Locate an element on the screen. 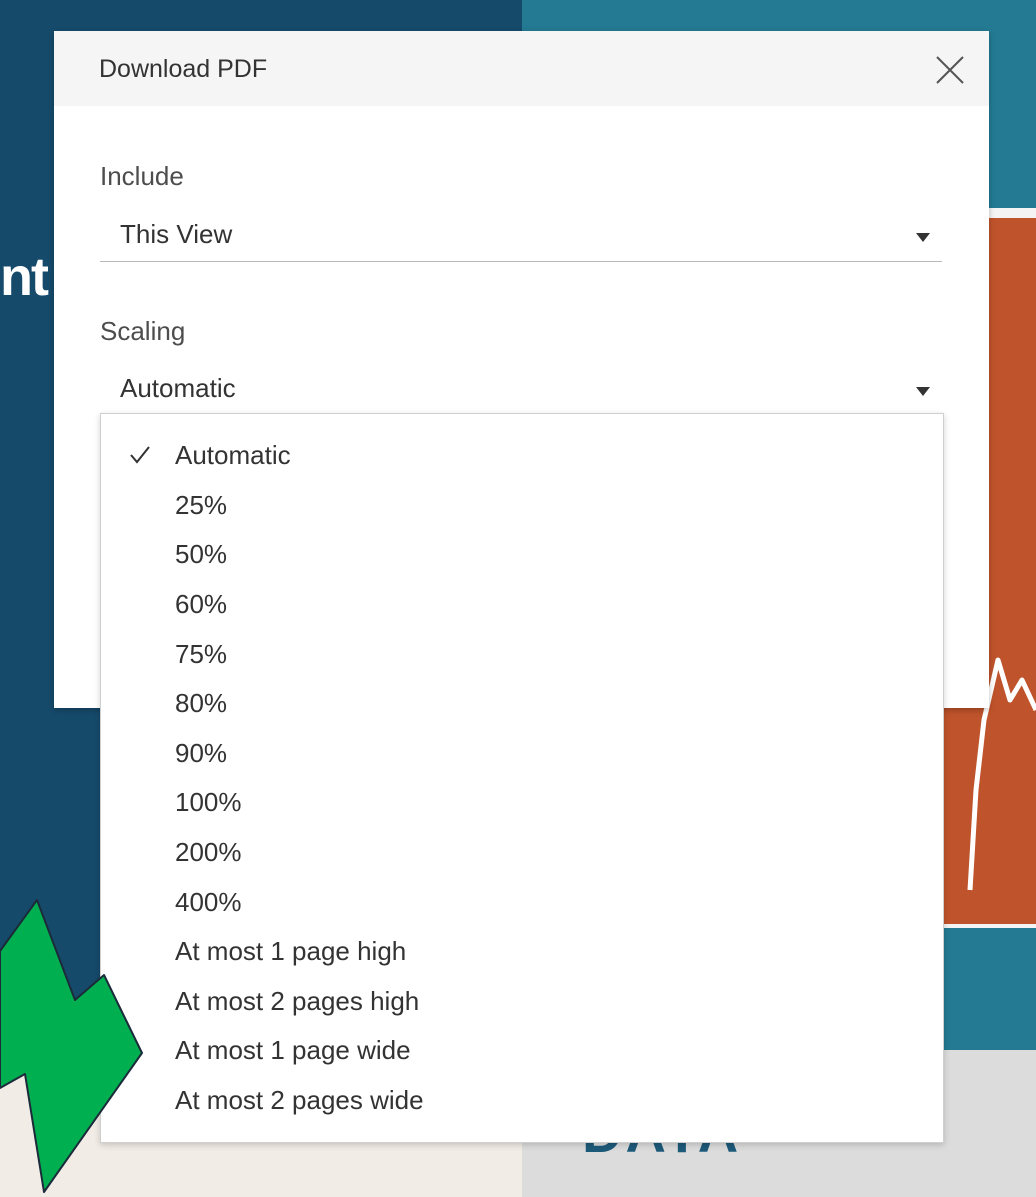 This screenshot has height=1197, width=1036. scaling-option: 80% is located at coordinates (522, 704).